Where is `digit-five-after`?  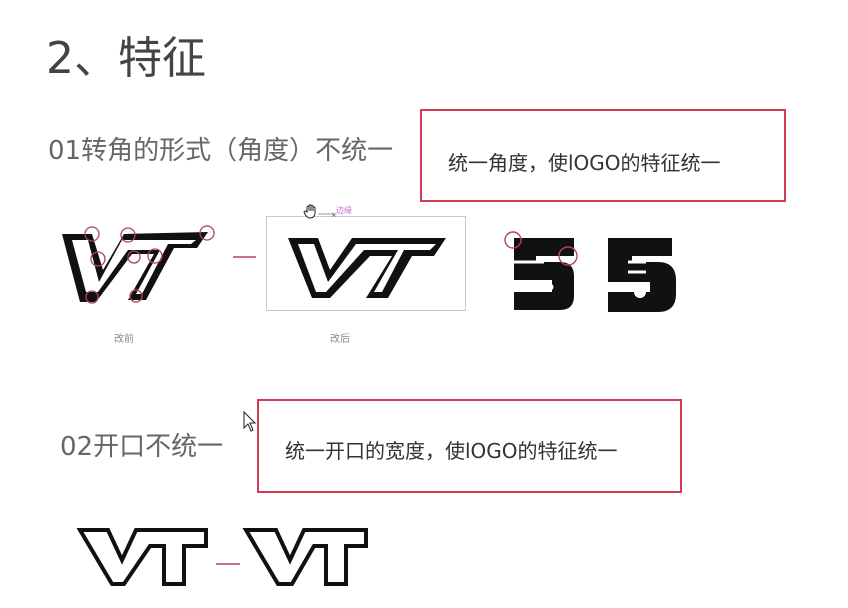 digit-five-after is located at coordinates (642, 275).